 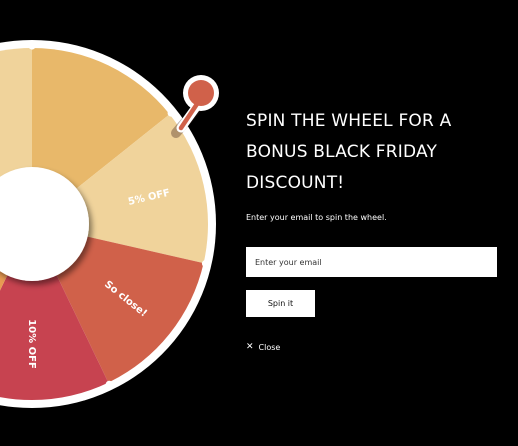 I want to click on wheel-pointer, so click(x=195, y=106).